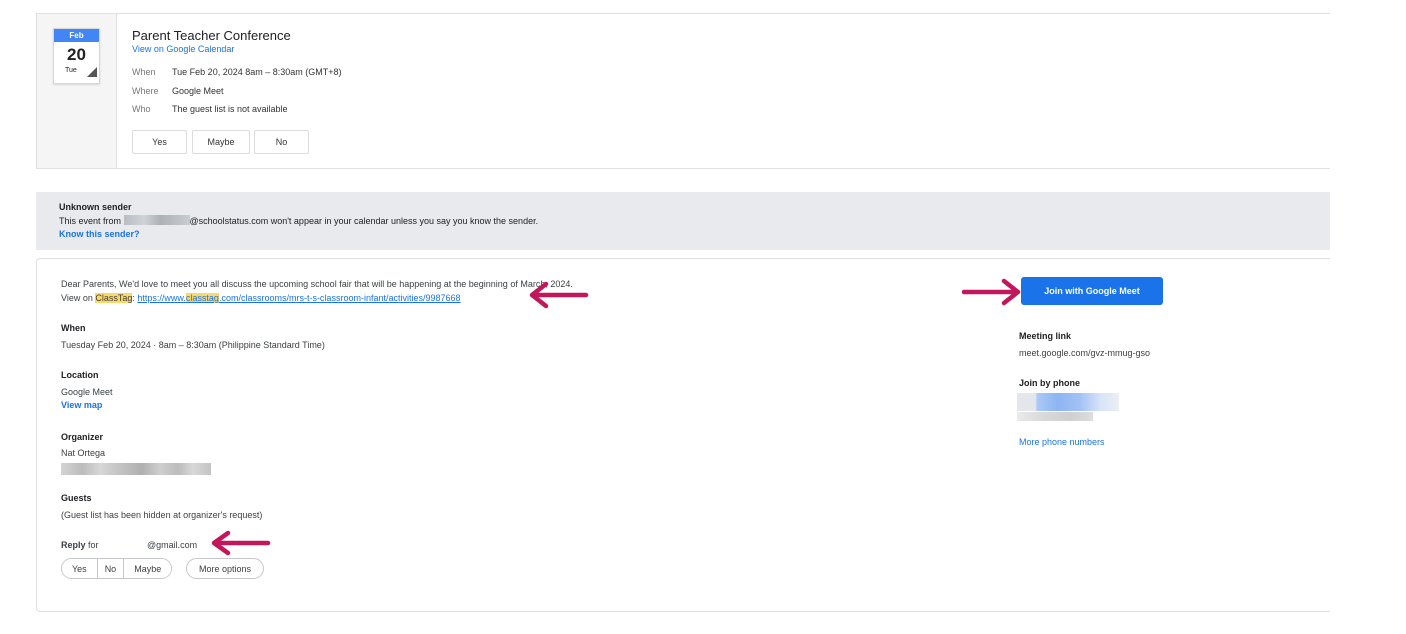  Describe the element at coordinates (198, 91) in the screenshot. I see `where-value: Google Meet` at that location.